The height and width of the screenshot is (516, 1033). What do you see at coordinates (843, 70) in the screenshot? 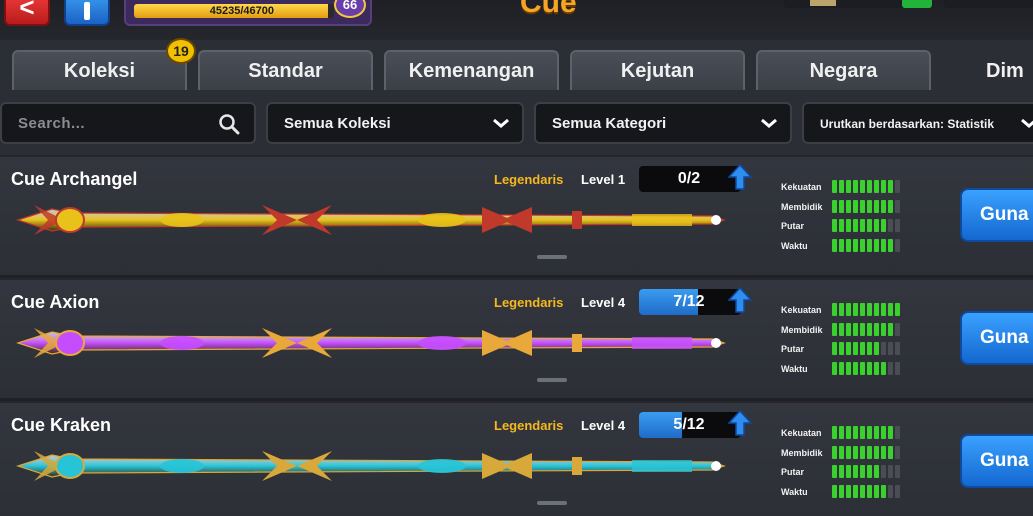
I see `tab-negara: Negara` at bounding box center [843, 70].